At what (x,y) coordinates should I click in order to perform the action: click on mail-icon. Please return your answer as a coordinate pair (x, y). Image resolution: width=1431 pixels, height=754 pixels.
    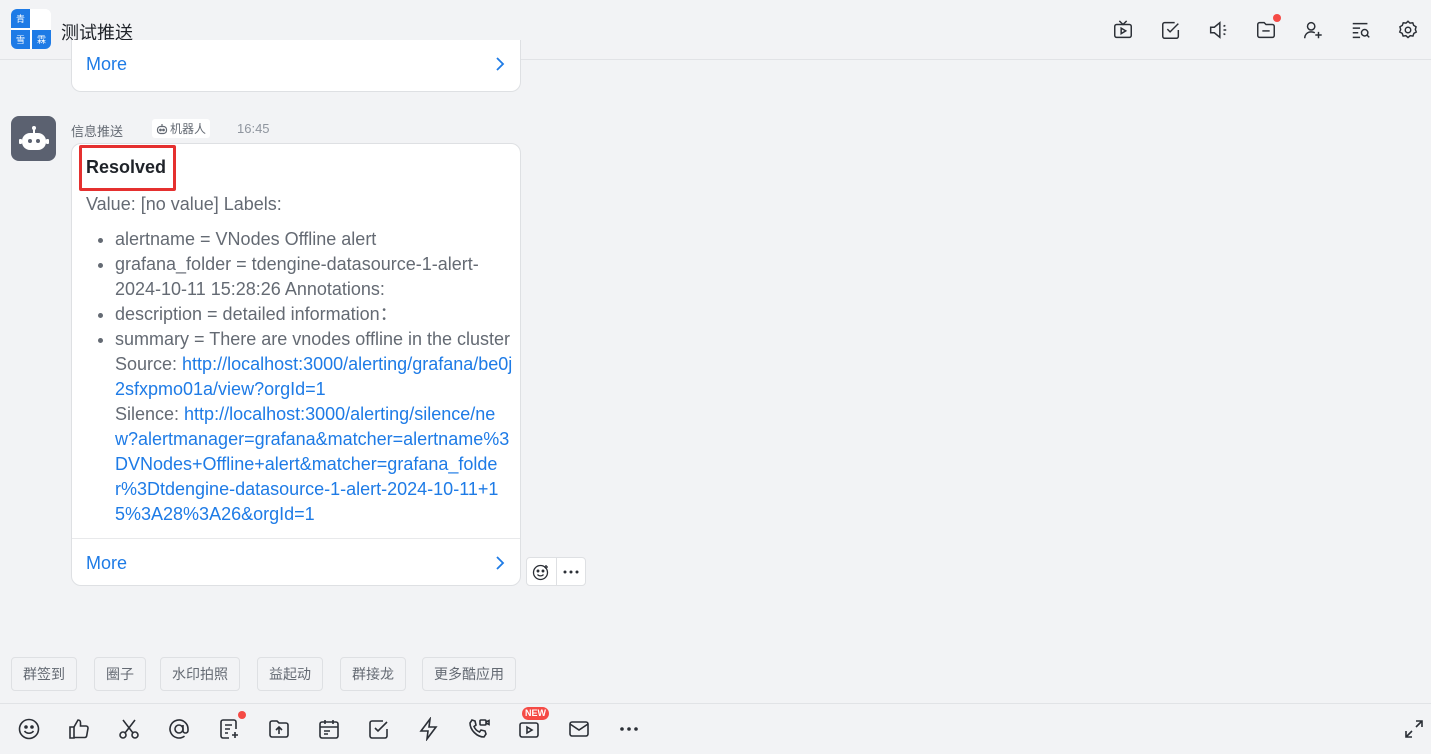
    Looking at the image, I should click on (579, 729).